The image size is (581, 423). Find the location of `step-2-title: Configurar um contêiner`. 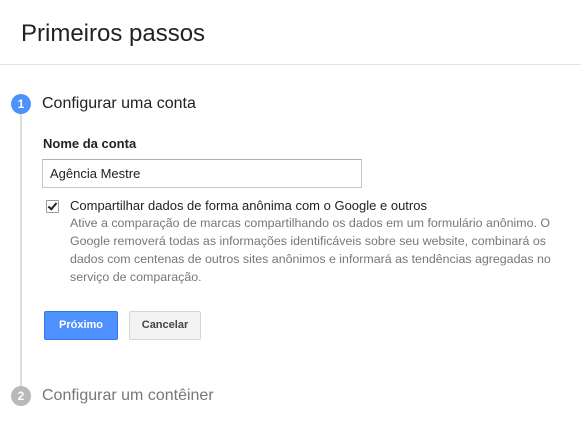

step-2-title: Configurar um contêiner is located at coordinates (128, 396).